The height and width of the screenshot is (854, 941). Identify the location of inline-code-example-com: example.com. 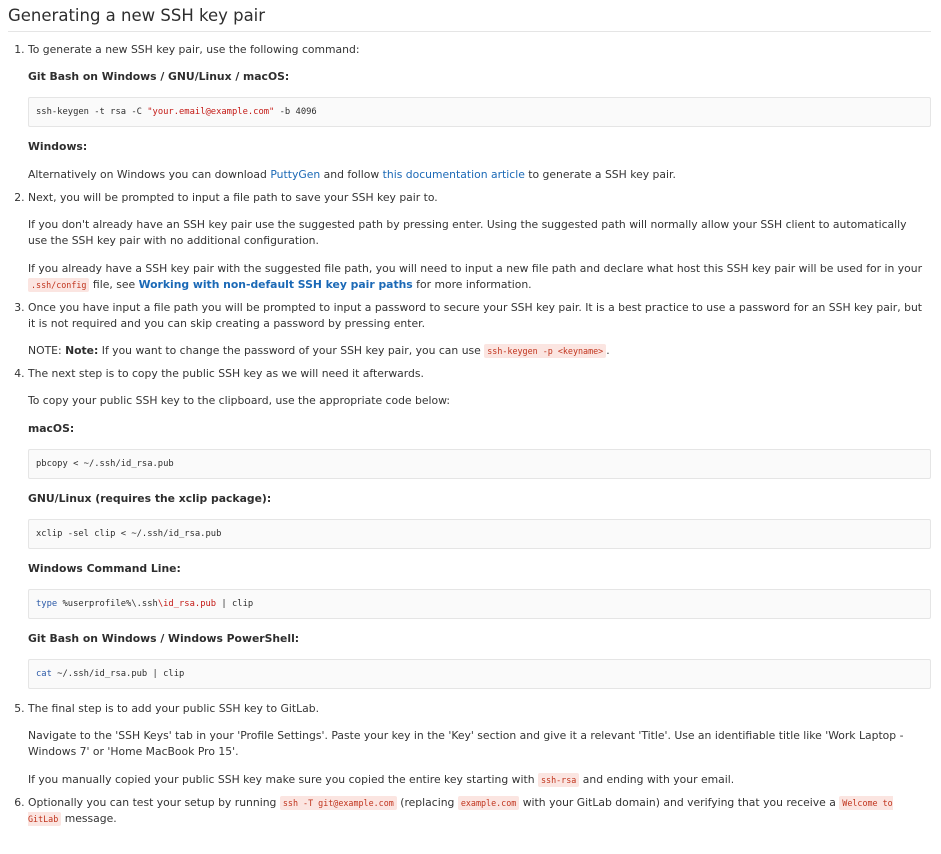
(488, 803).